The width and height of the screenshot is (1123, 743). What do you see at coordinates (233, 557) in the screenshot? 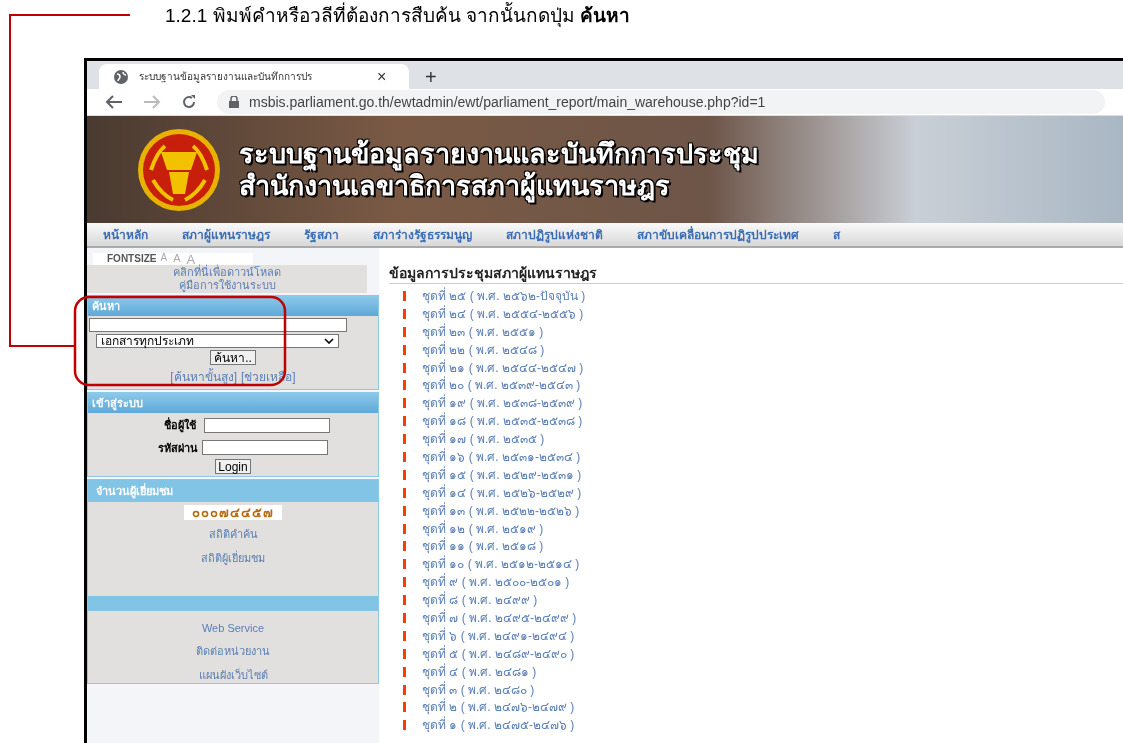
I see `stats-link: สถิติผู้เยี่ยมชม` at bounding box center [233, 557].